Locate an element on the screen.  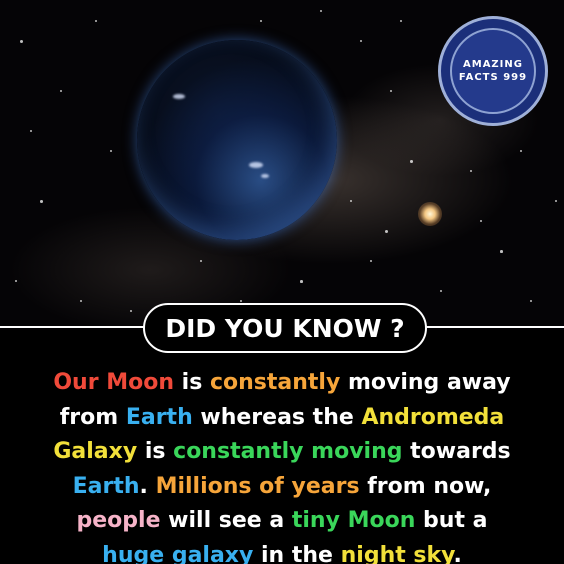
fact-line: Our Moon is constantly moving away is located at coordinates (282, 383).